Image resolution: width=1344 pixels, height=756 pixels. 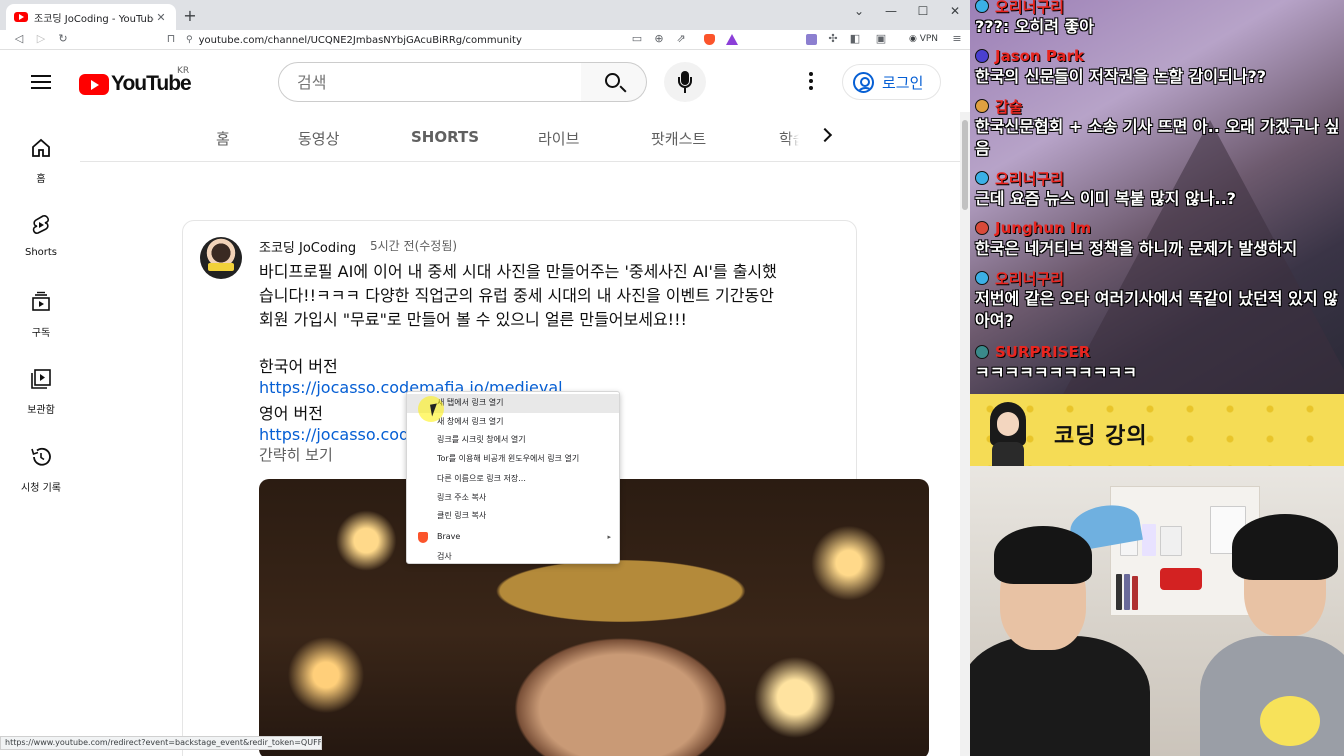 What do you see at coordinates (891, 11) in the screenshot?
I see `minimize-button: —` at bounding box center [891, 11].